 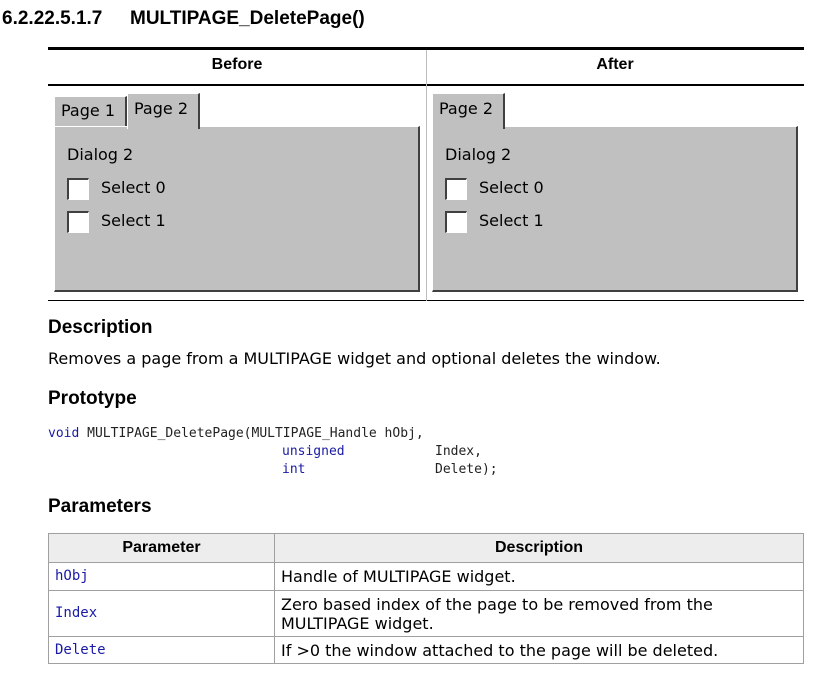 I want to click on param-type: int, so click(x=294, y=469).